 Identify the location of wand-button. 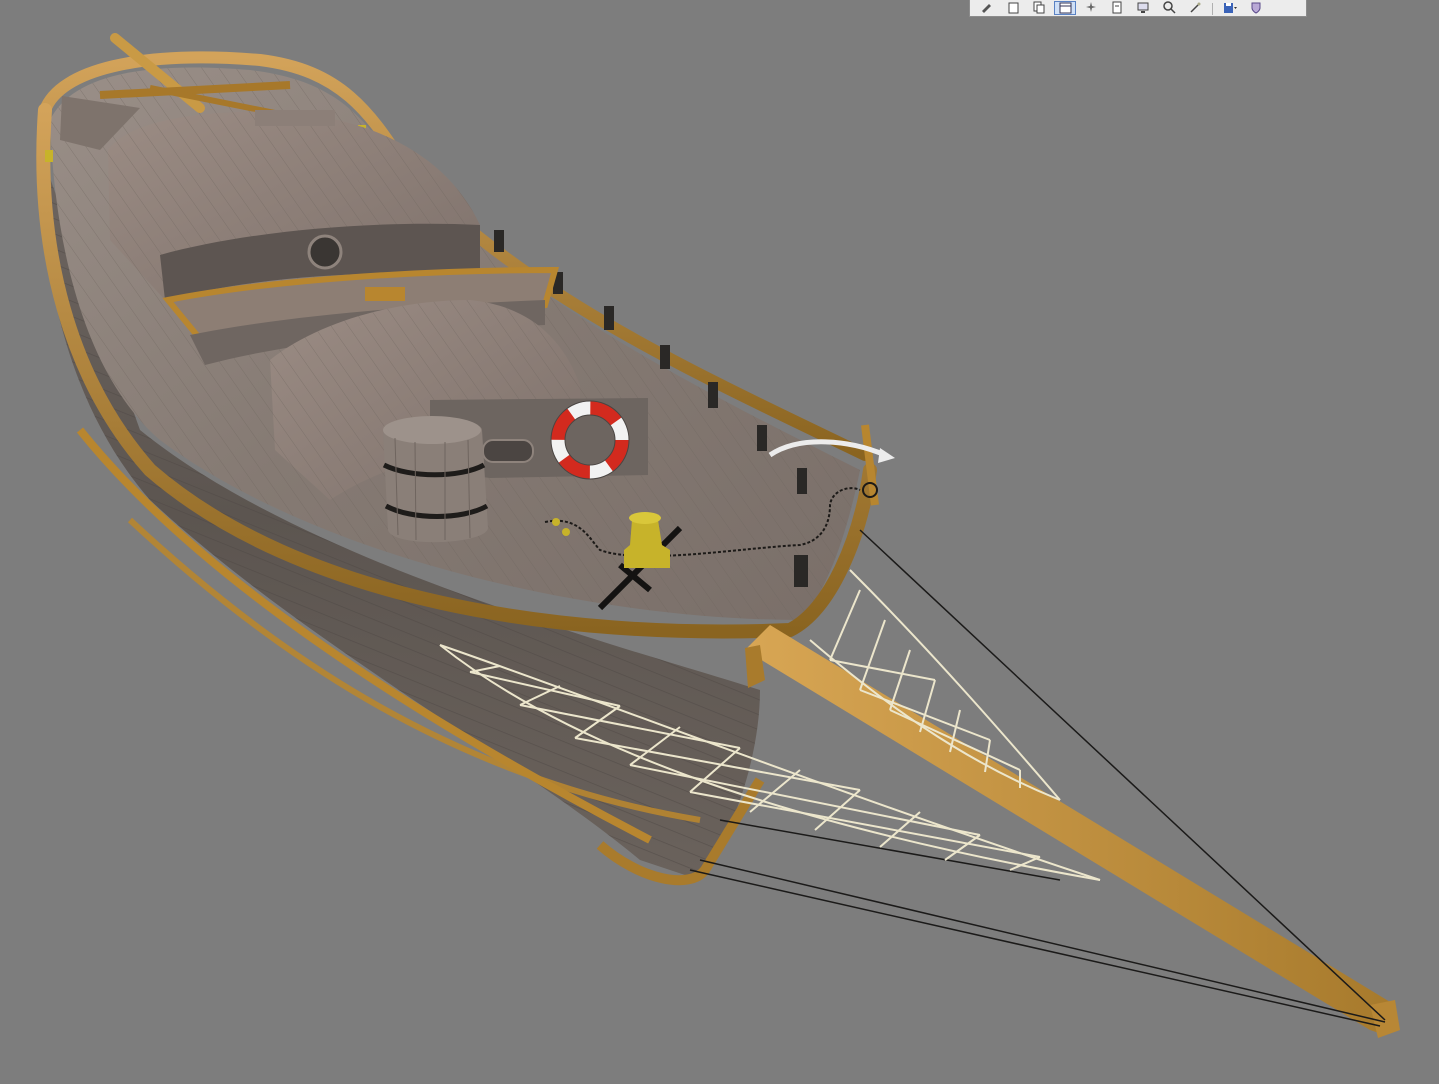
(1195, 8).